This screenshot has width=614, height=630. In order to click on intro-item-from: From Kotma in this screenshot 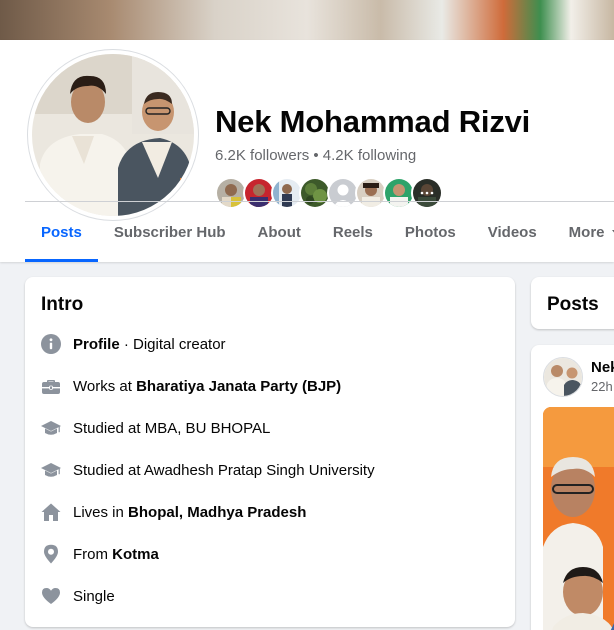, I will do `click(100, 554)`.